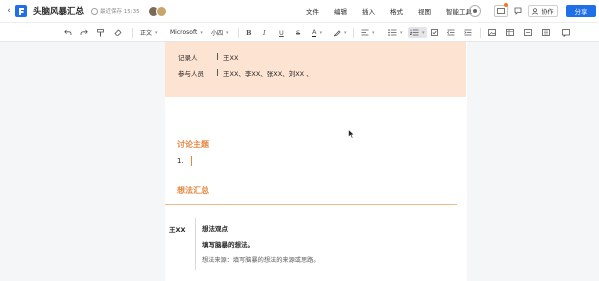 The width and height of the screenshot is (599, 281). Describe the element at coordinates (191, 74) in the screenshot. I see `participants-label: 参与人员` at that location.